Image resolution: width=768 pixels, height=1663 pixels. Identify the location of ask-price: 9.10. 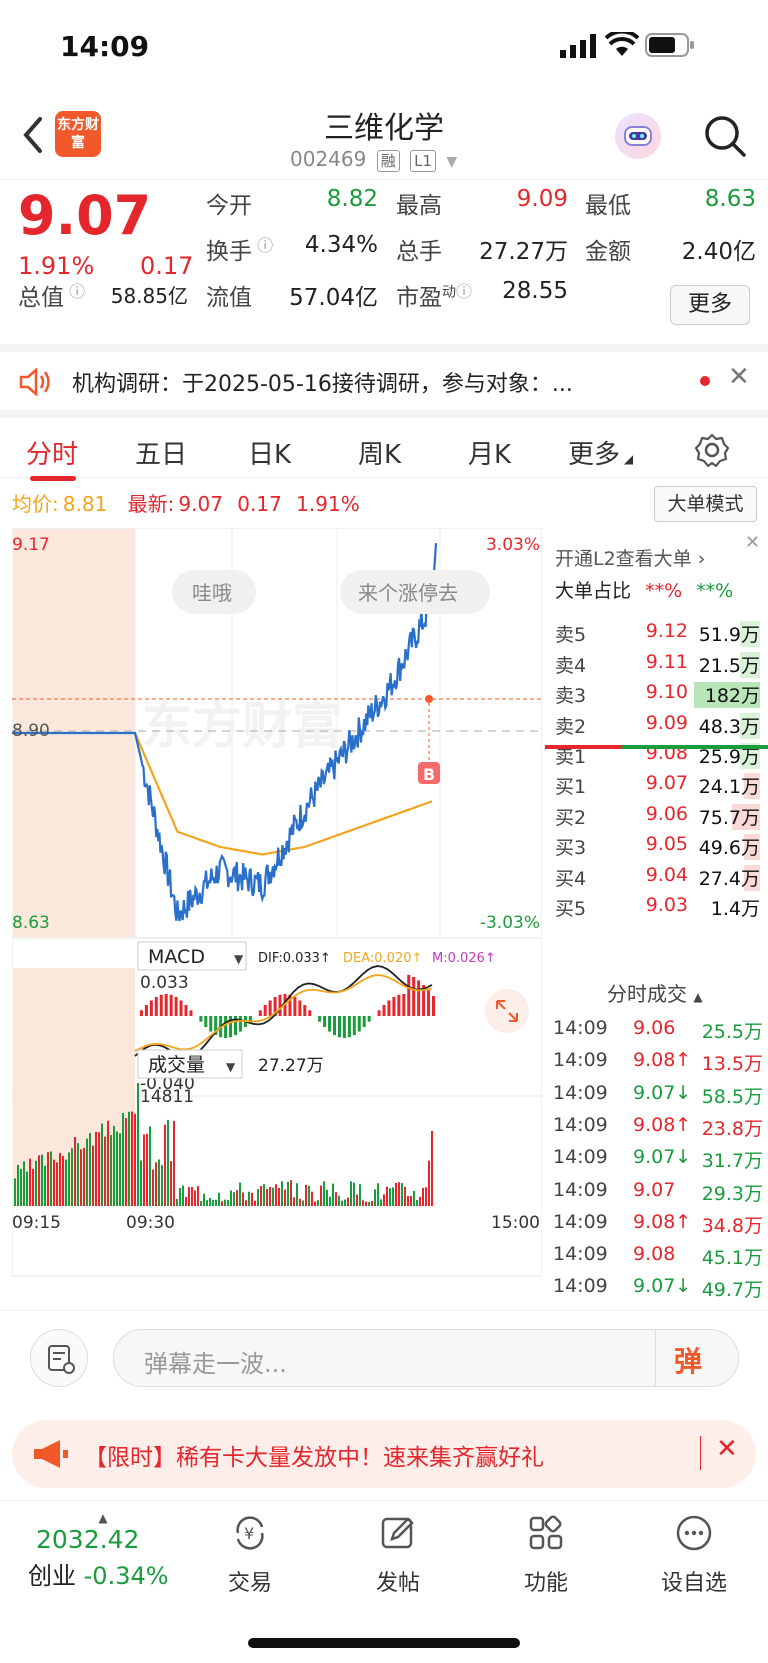
(666, 692).